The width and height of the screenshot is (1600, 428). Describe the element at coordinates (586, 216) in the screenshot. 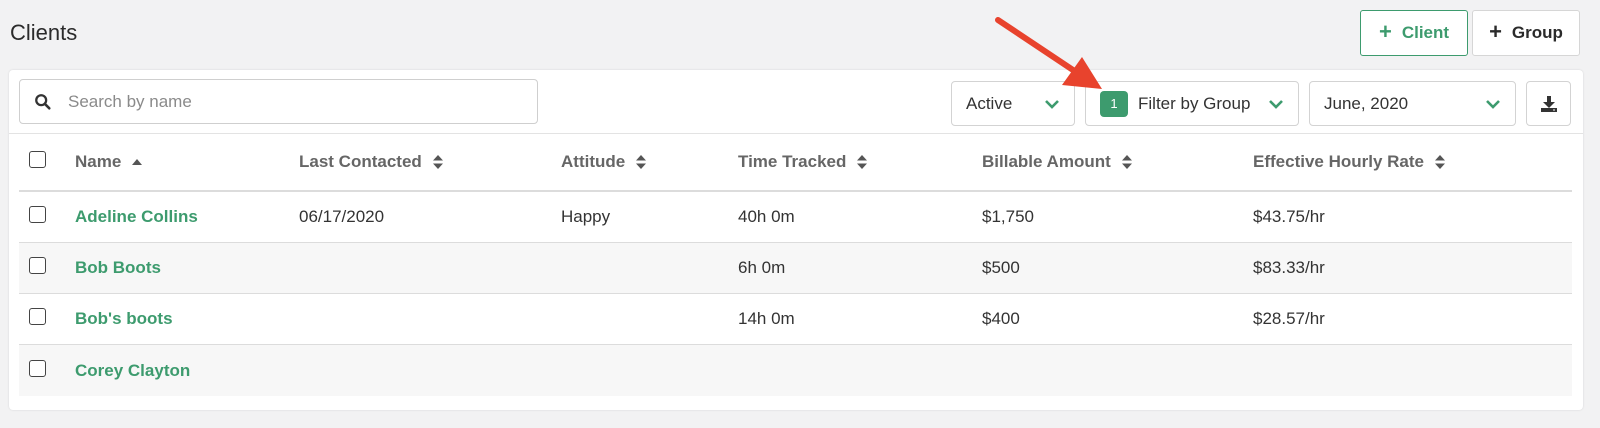

I see `attitude-cell: Happy` at that location.